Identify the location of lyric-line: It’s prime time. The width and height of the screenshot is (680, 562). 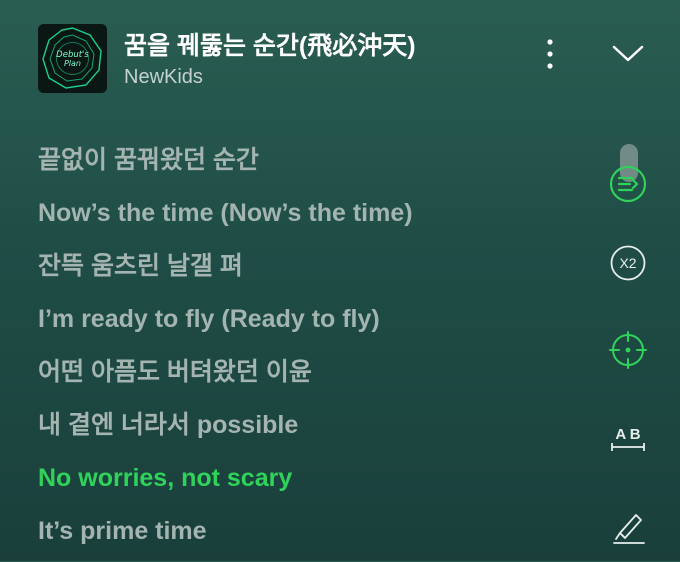
(225, 535).